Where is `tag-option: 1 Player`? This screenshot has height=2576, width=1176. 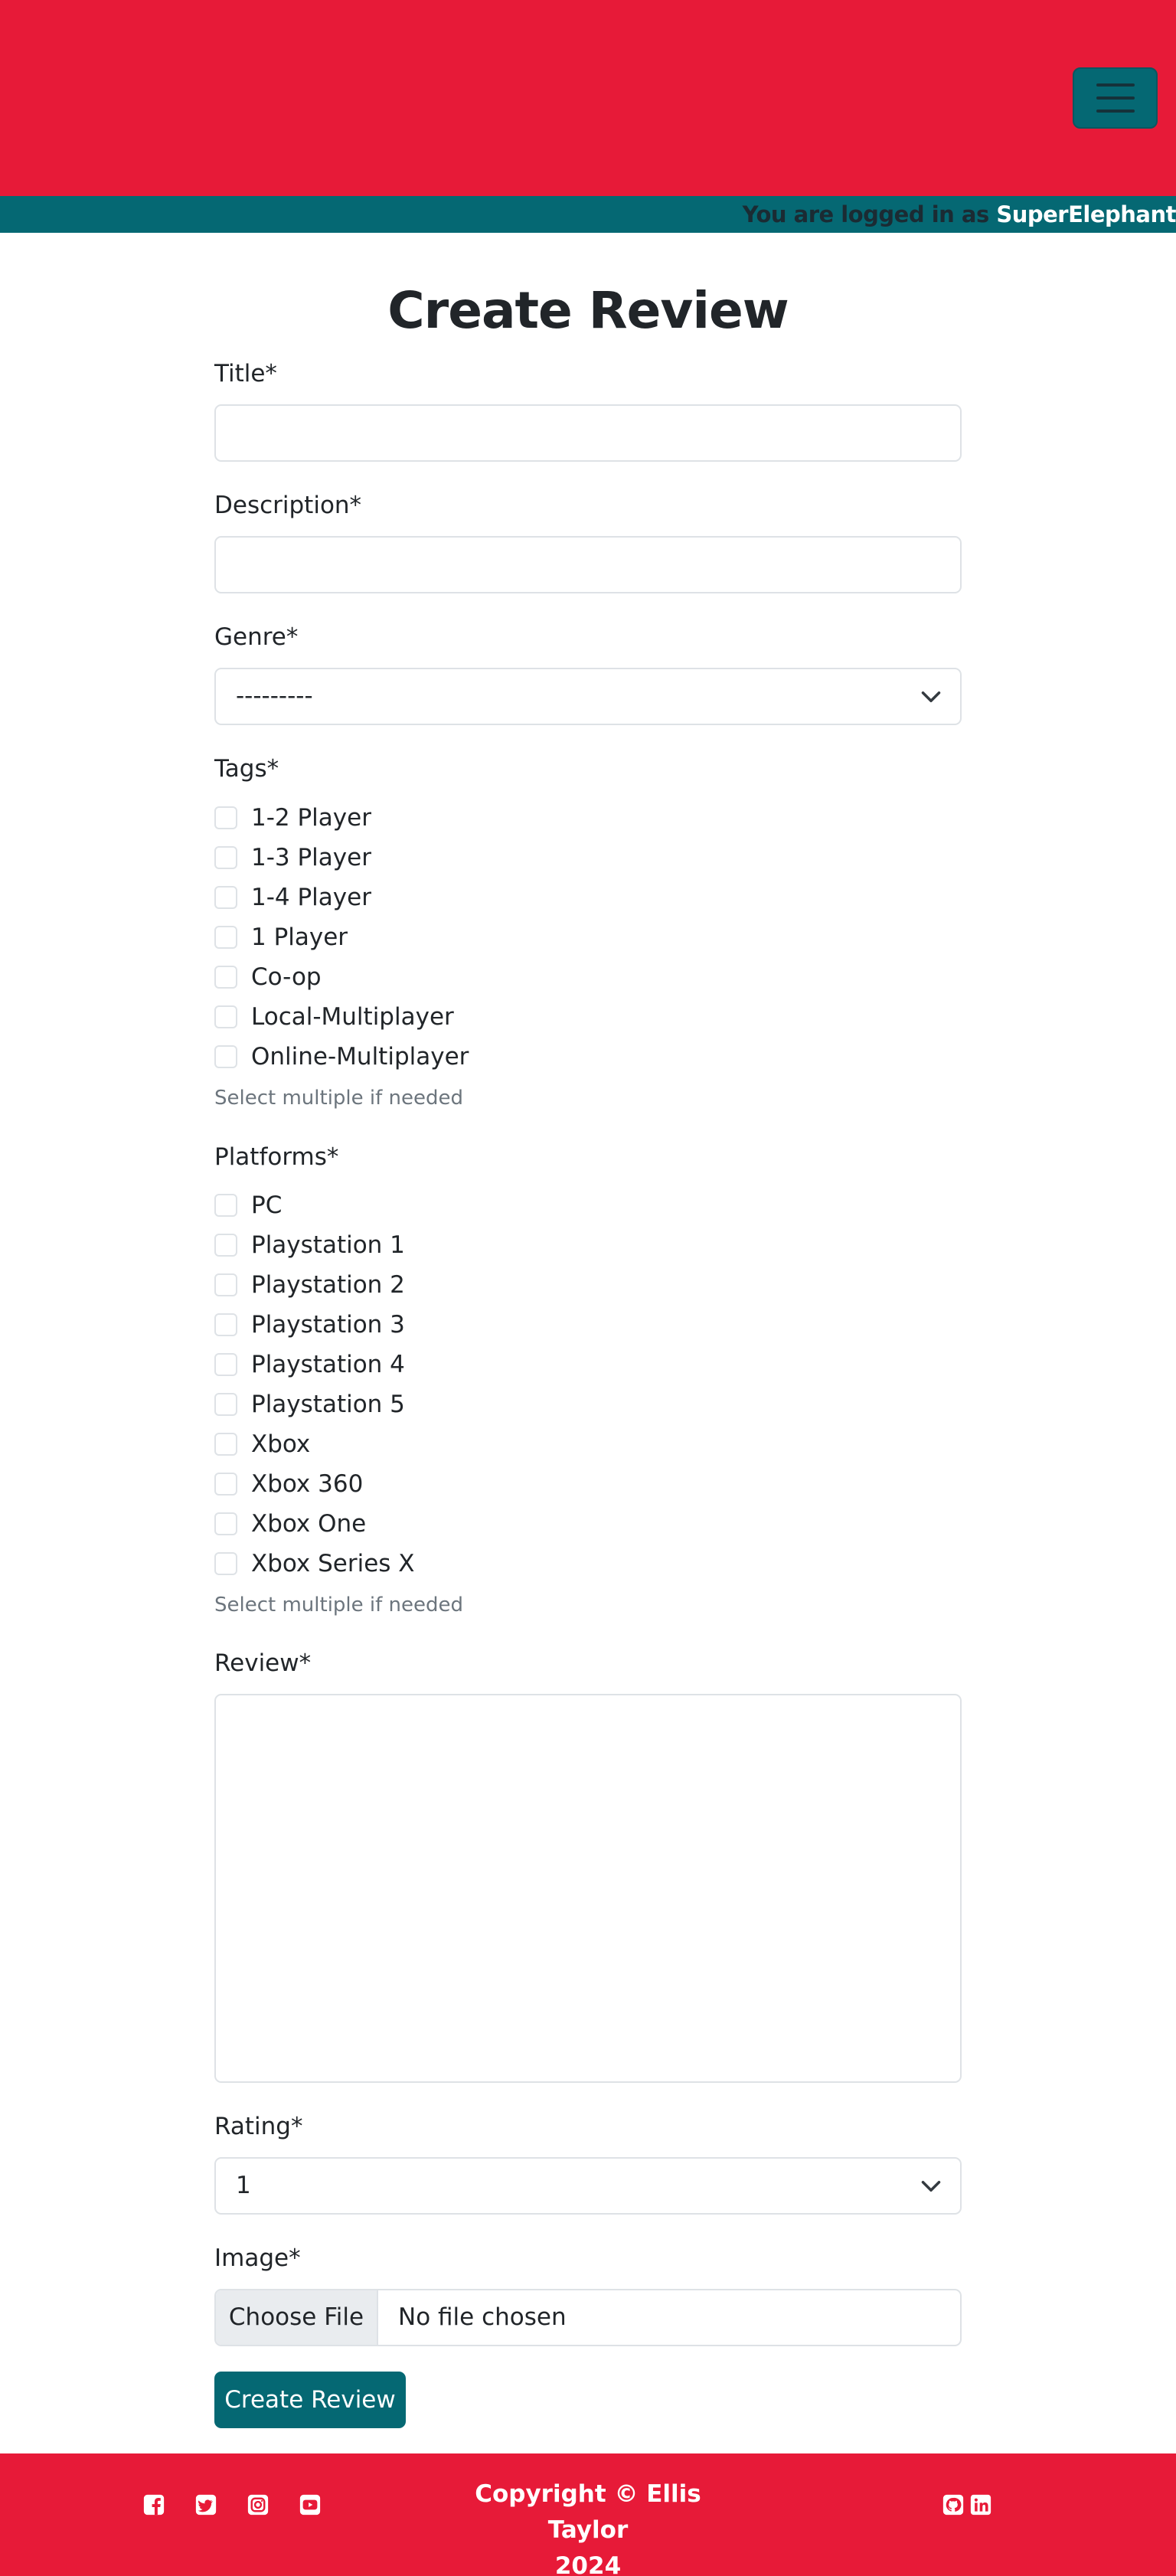
tag-option: 1 Player is located at coordinates (281, 937).